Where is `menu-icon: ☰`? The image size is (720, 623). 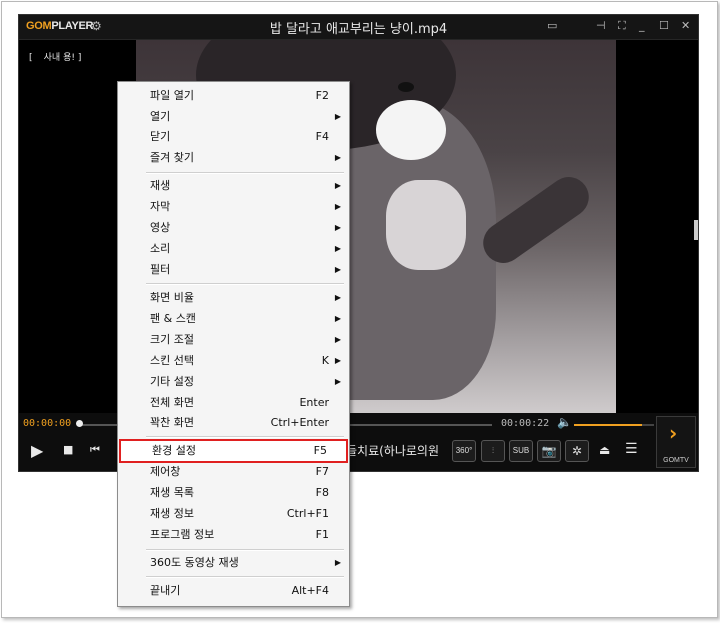
menu-icon: ☰ is located at coordinates (631, 449).